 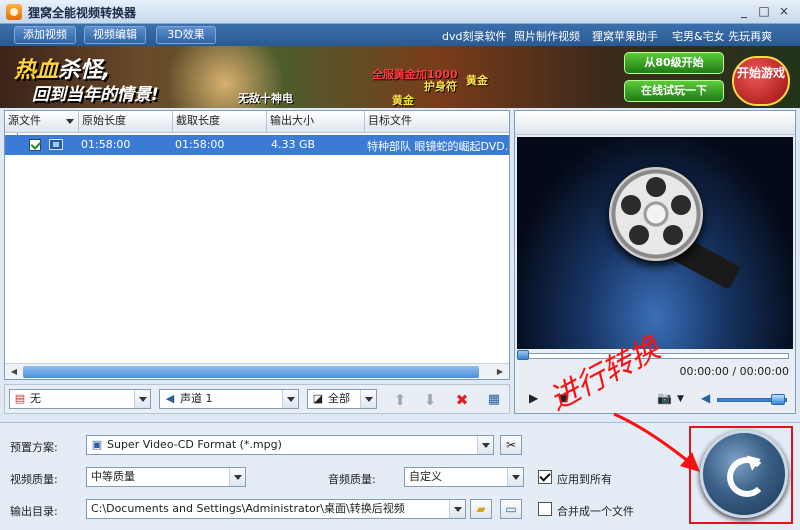 I want to click on preview-screen, so click(x=655, y=243).